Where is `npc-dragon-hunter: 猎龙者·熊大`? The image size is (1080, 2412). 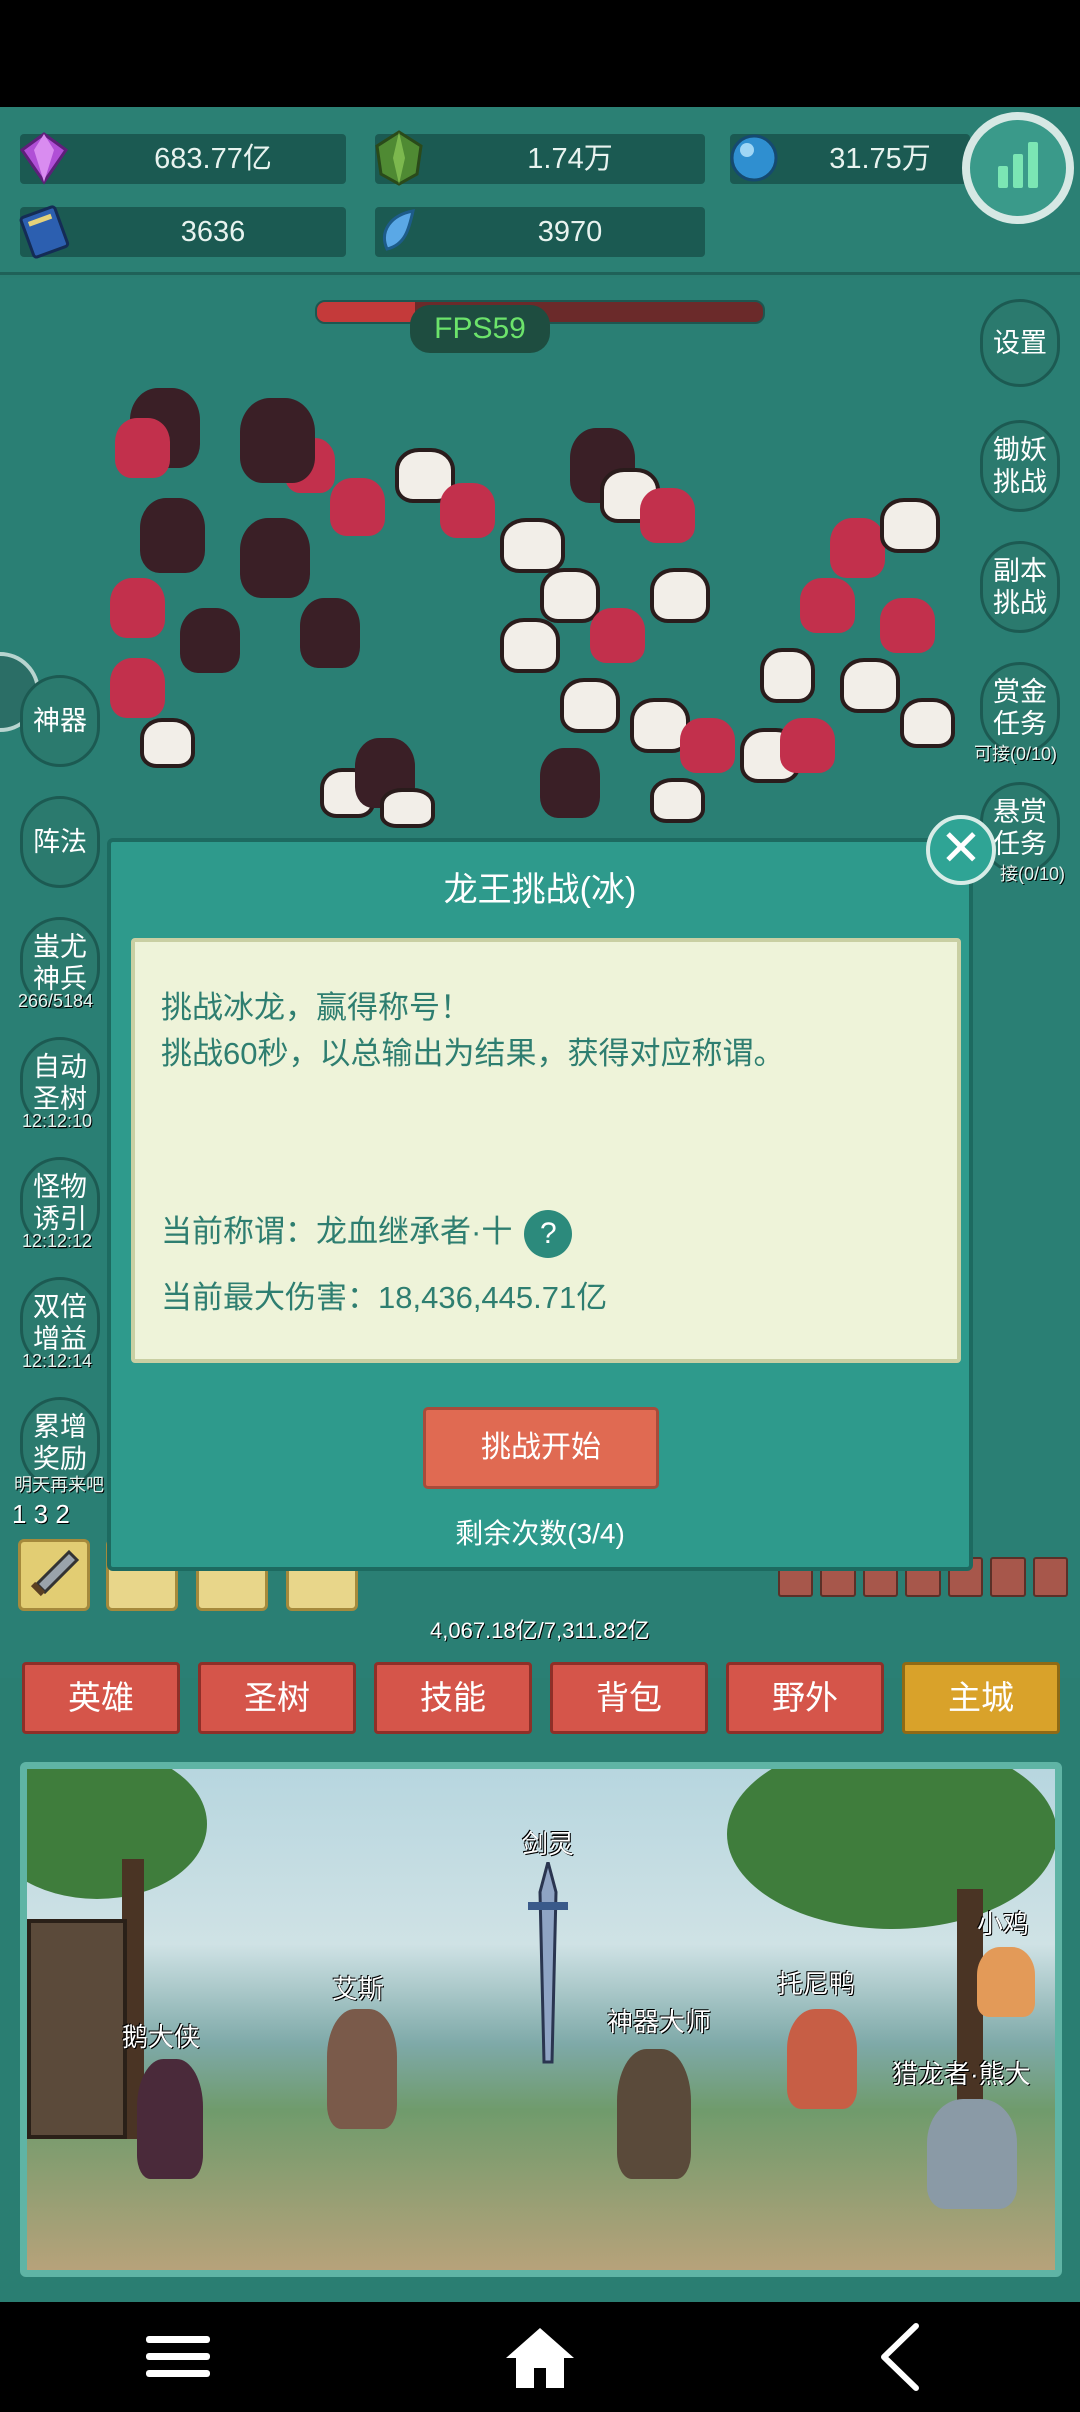
npc-dragon-hunter: 猎龙者·熊大 is located at coordinates (961, 2072).